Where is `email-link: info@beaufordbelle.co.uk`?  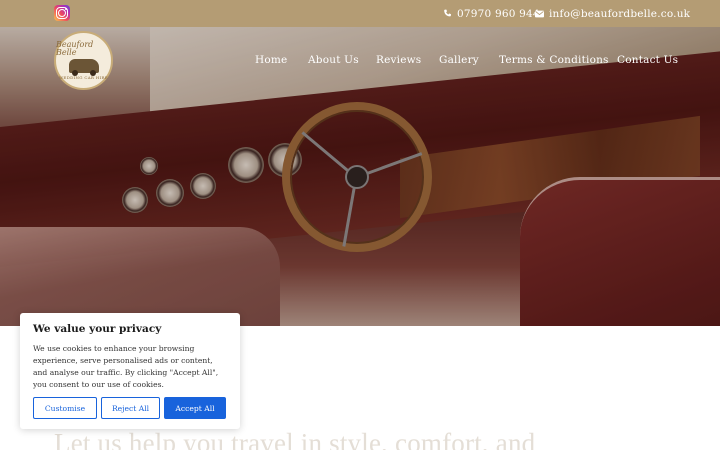 email-link: info@beaufordbelle.co.uk is located at coordinates (612, 13).